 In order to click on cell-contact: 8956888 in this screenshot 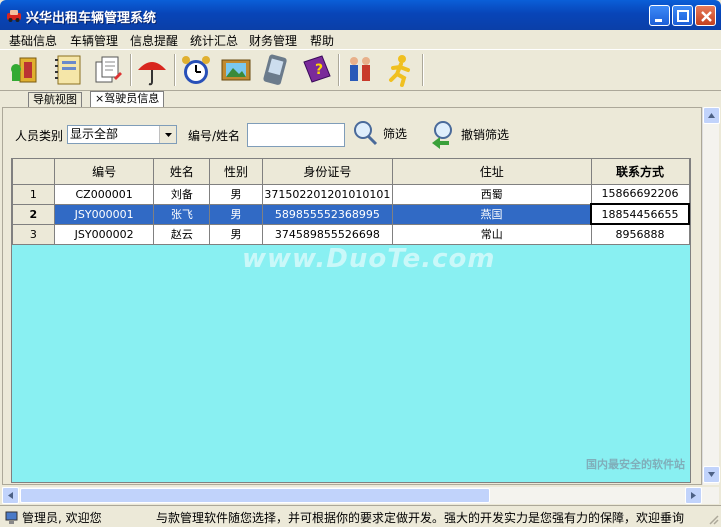, I will do `click(640, 234)`.